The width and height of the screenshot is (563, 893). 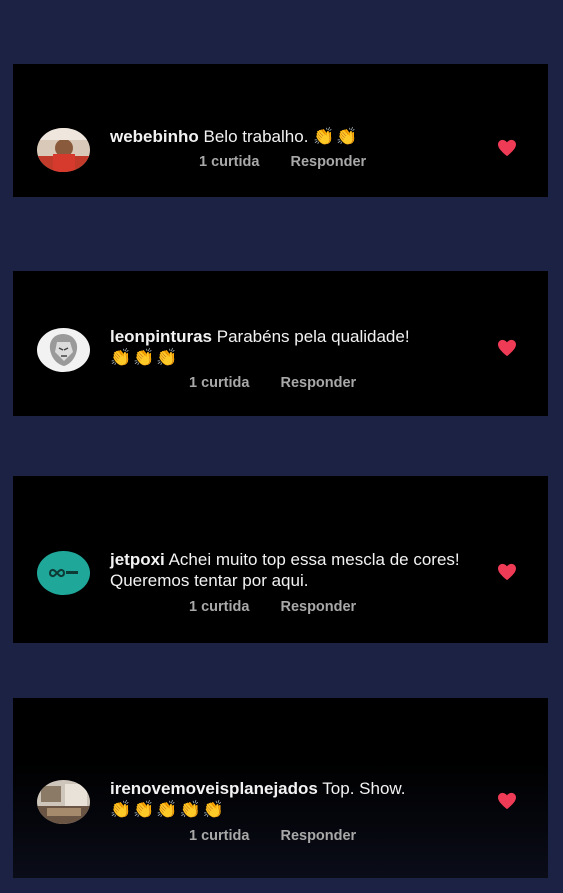 What do you see at coordinates (214, 788) in the screenshot?
I see `comment-username: irenovemoveisplanejados` at bounding box center [214, 788].